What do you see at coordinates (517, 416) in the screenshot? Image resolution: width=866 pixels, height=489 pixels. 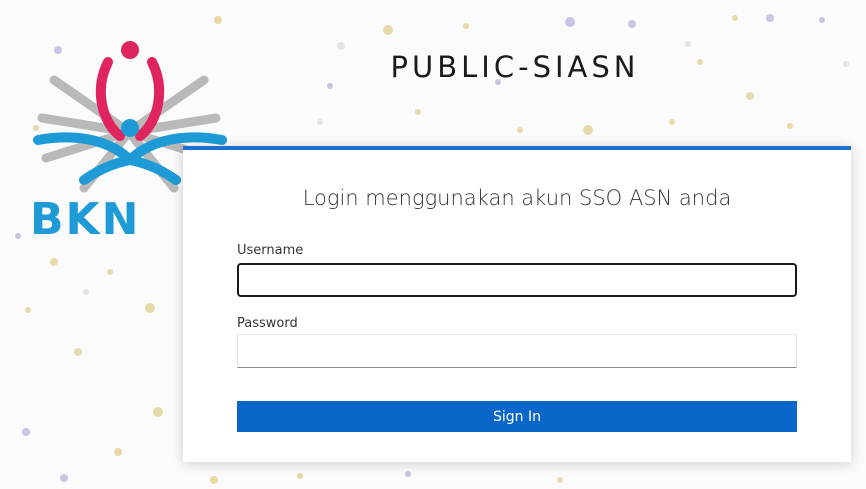 I see `sign-in-button: Sign In` at bounding box center [517, 416].